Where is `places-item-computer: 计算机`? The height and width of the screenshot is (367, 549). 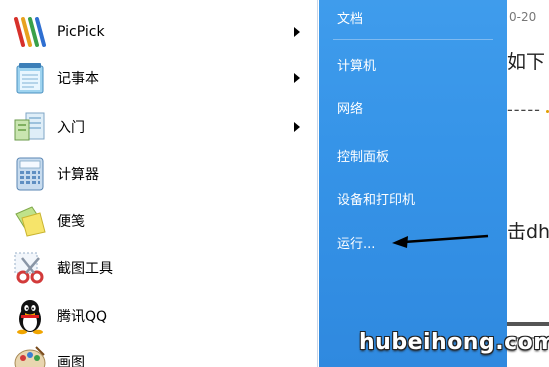
places-item-computer: 计算机 is located at coordinates (356, 64).